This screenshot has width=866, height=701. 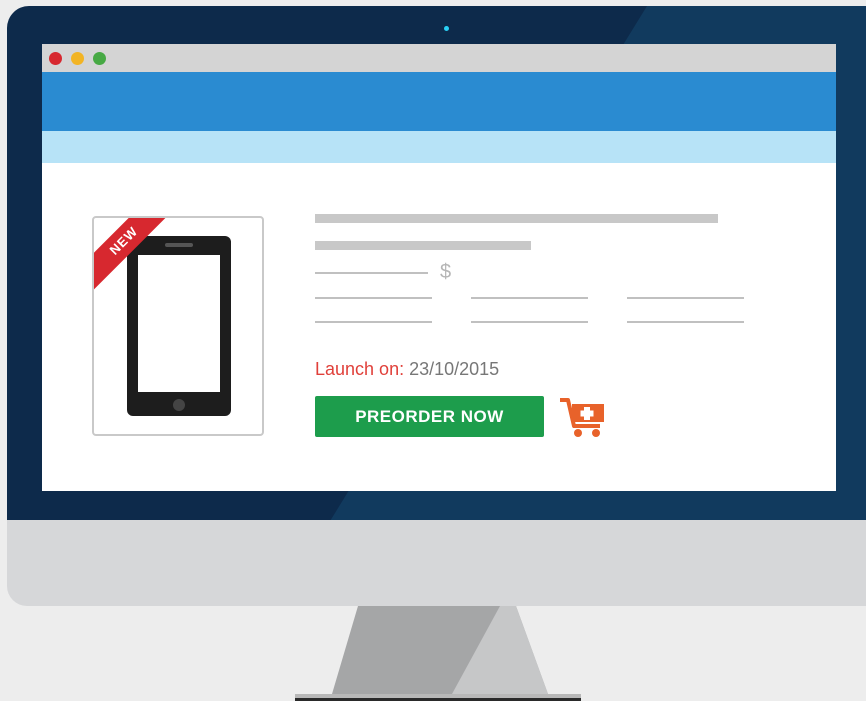 I want to click on phone-screen, so click(x=179, y=323).